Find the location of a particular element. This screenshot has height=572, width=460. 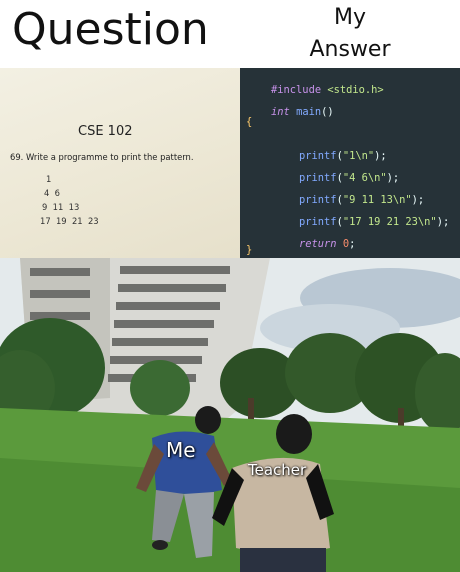

pattern-row: 1 is located at coordinates (49, 179).